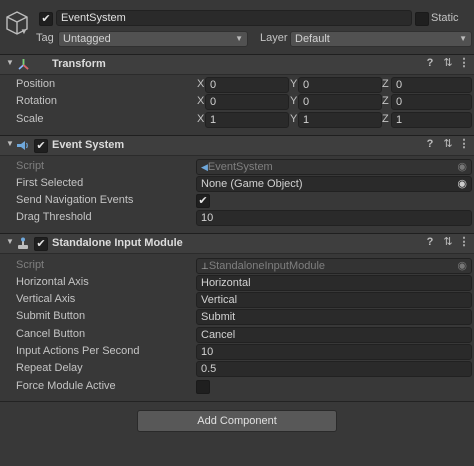  I want to click on tag-dropdown: Untagged ▼, so click(153, 39).